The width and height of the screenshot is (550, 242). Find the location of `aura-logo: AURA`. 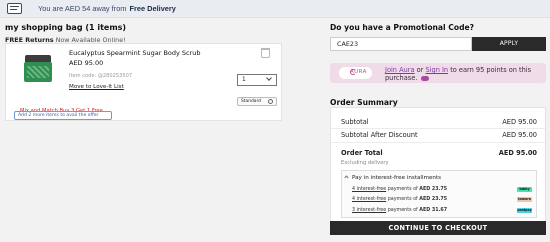

aura-logo: AURA is located at coordinates (355, 73).